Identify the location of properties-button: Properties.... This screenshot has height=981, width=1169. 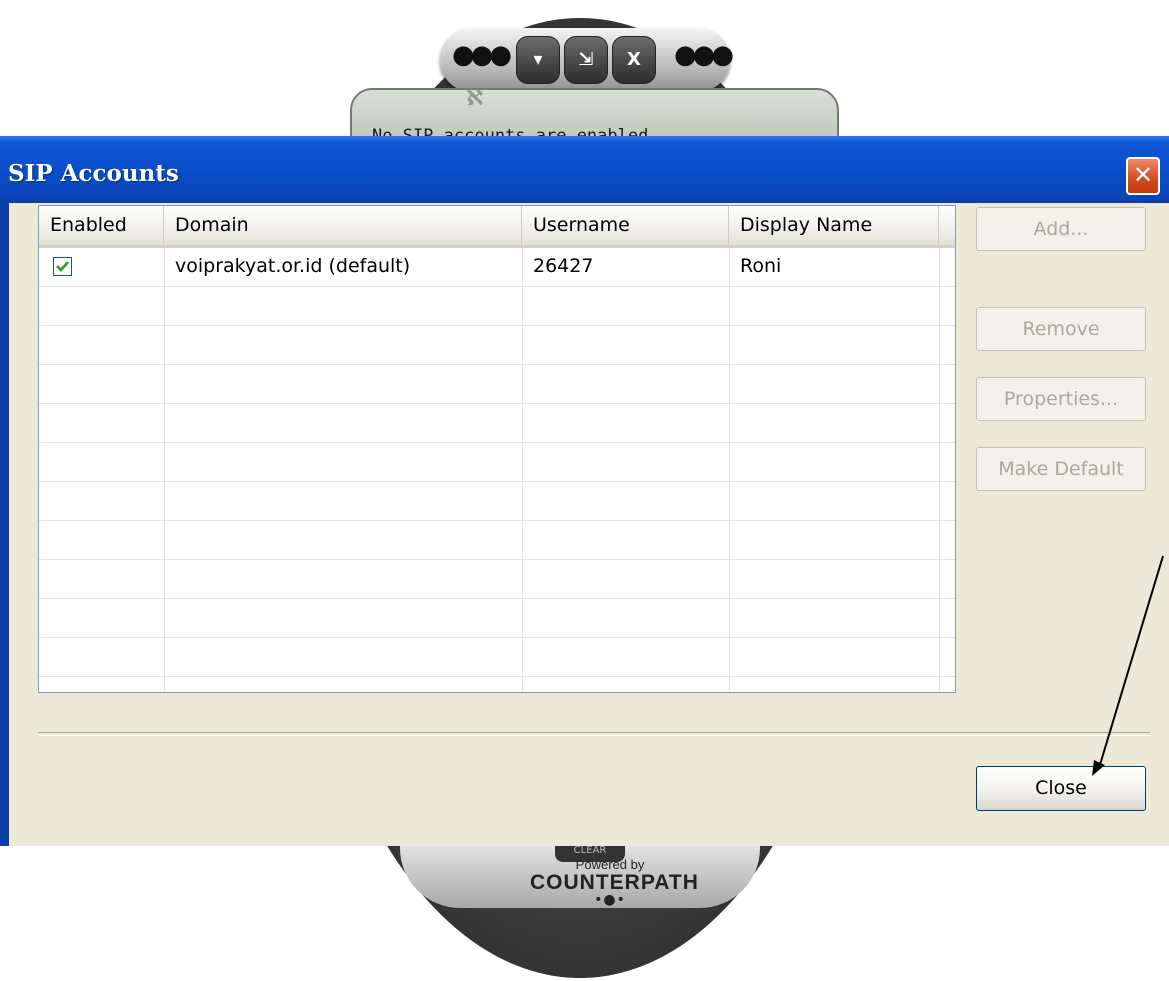
(1061, 399).